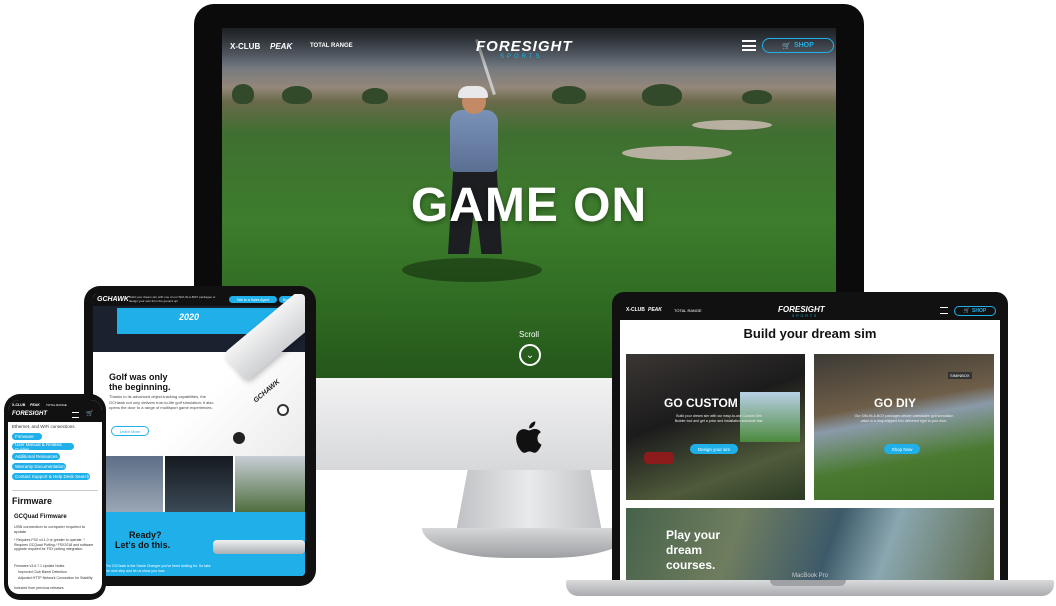 The width and height of the screenshot is (1056, 606). Describe the element at coordinates (895, 403) in the screenshot. I see `card-title: GO DIY` at that location.